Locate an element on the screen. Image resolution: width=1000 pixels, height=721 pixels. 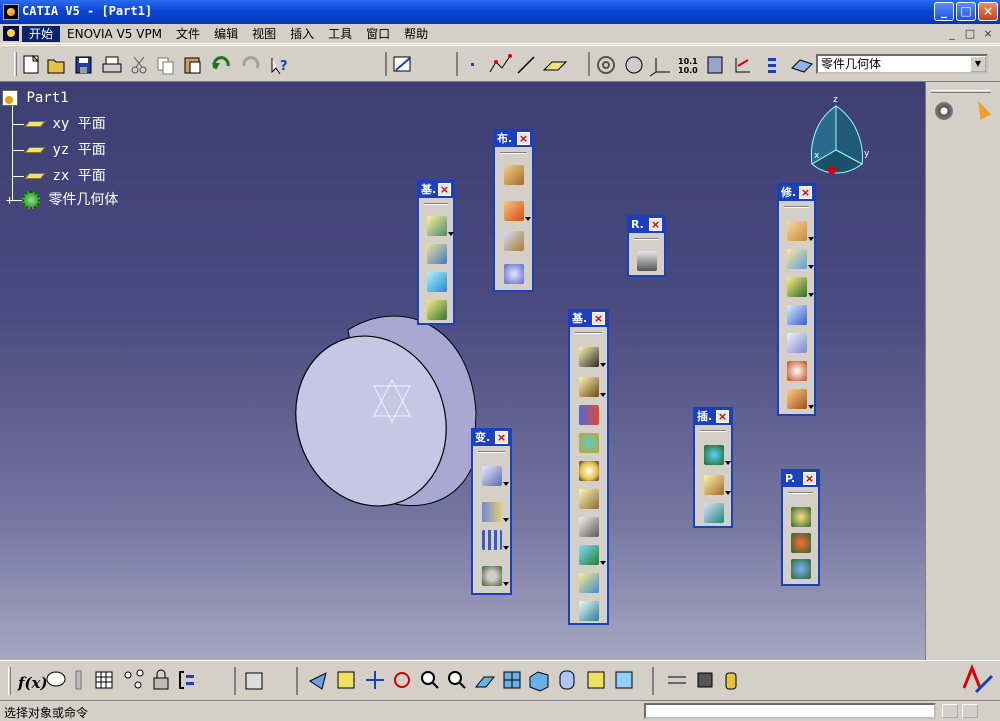
toolbar-ji-left-caption: 基. × is located at coordinates (436, 190).